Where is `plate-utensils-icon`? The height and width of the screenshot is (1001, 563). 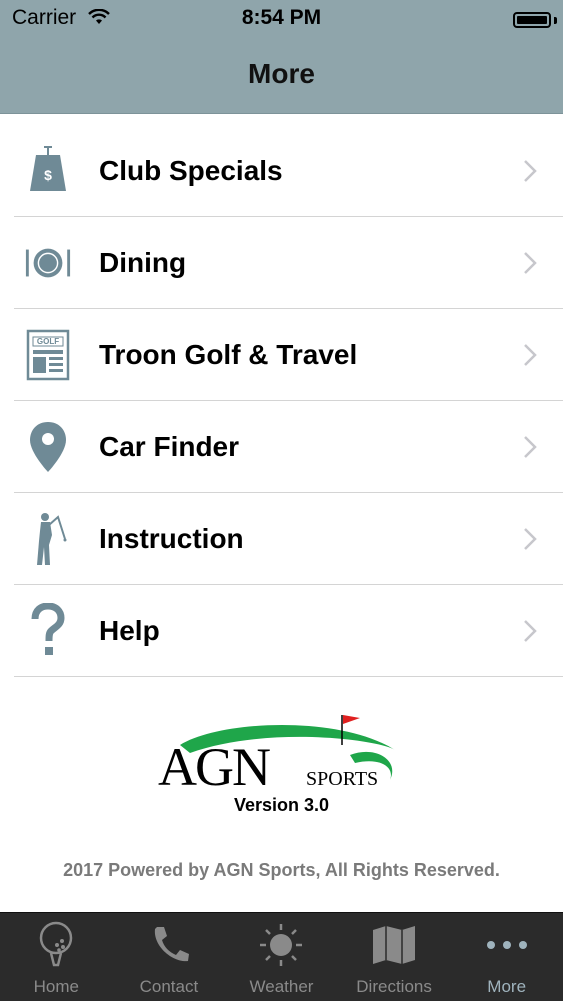 plate-utensils-icon is located at coordinates (48, 263).